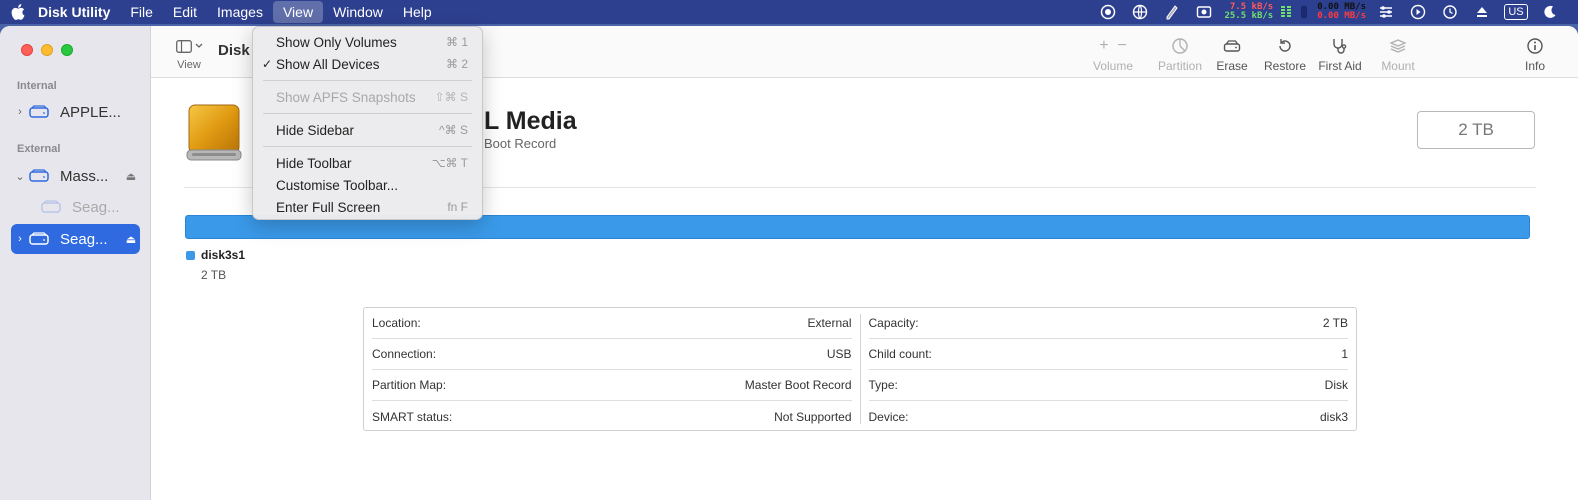 The height and width of the screenshot is (500, 1578). Describe the element at coordinates (1341, 16) in the screenshot. I see `disk-write-speed: 0.00 MB/s` at that location.